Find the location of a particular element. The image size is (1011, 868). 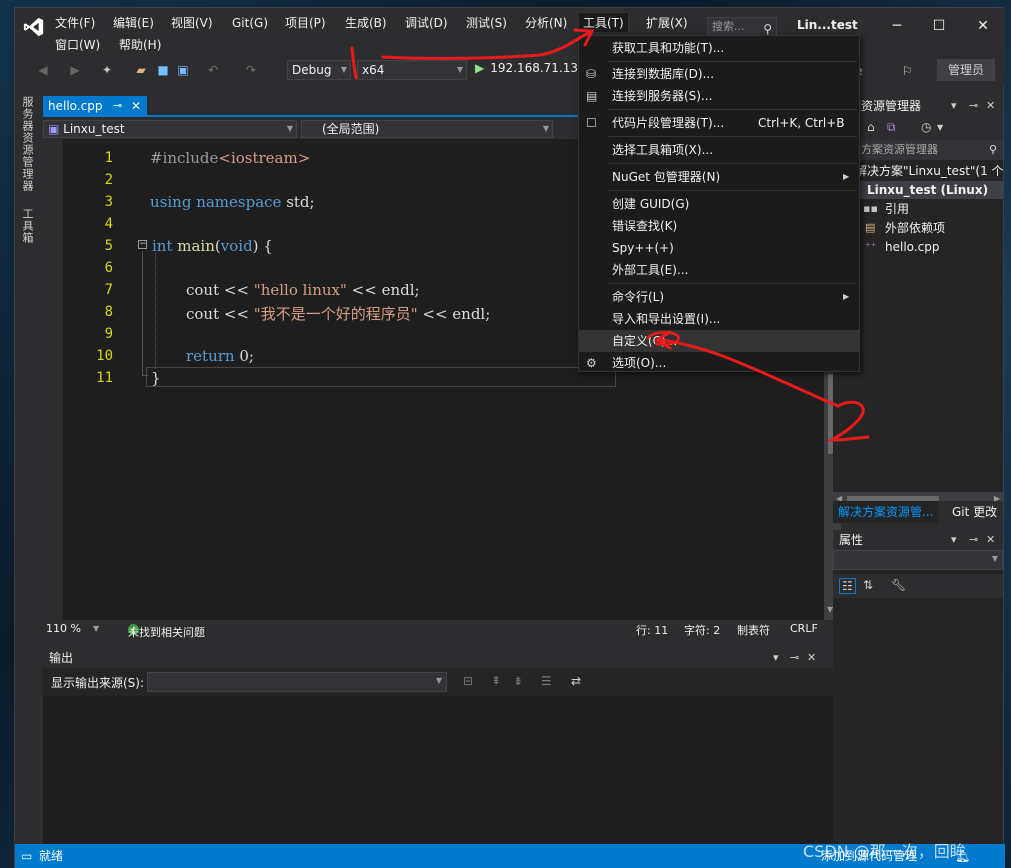

save-icon: ■ is located at coordinates (163, 70).